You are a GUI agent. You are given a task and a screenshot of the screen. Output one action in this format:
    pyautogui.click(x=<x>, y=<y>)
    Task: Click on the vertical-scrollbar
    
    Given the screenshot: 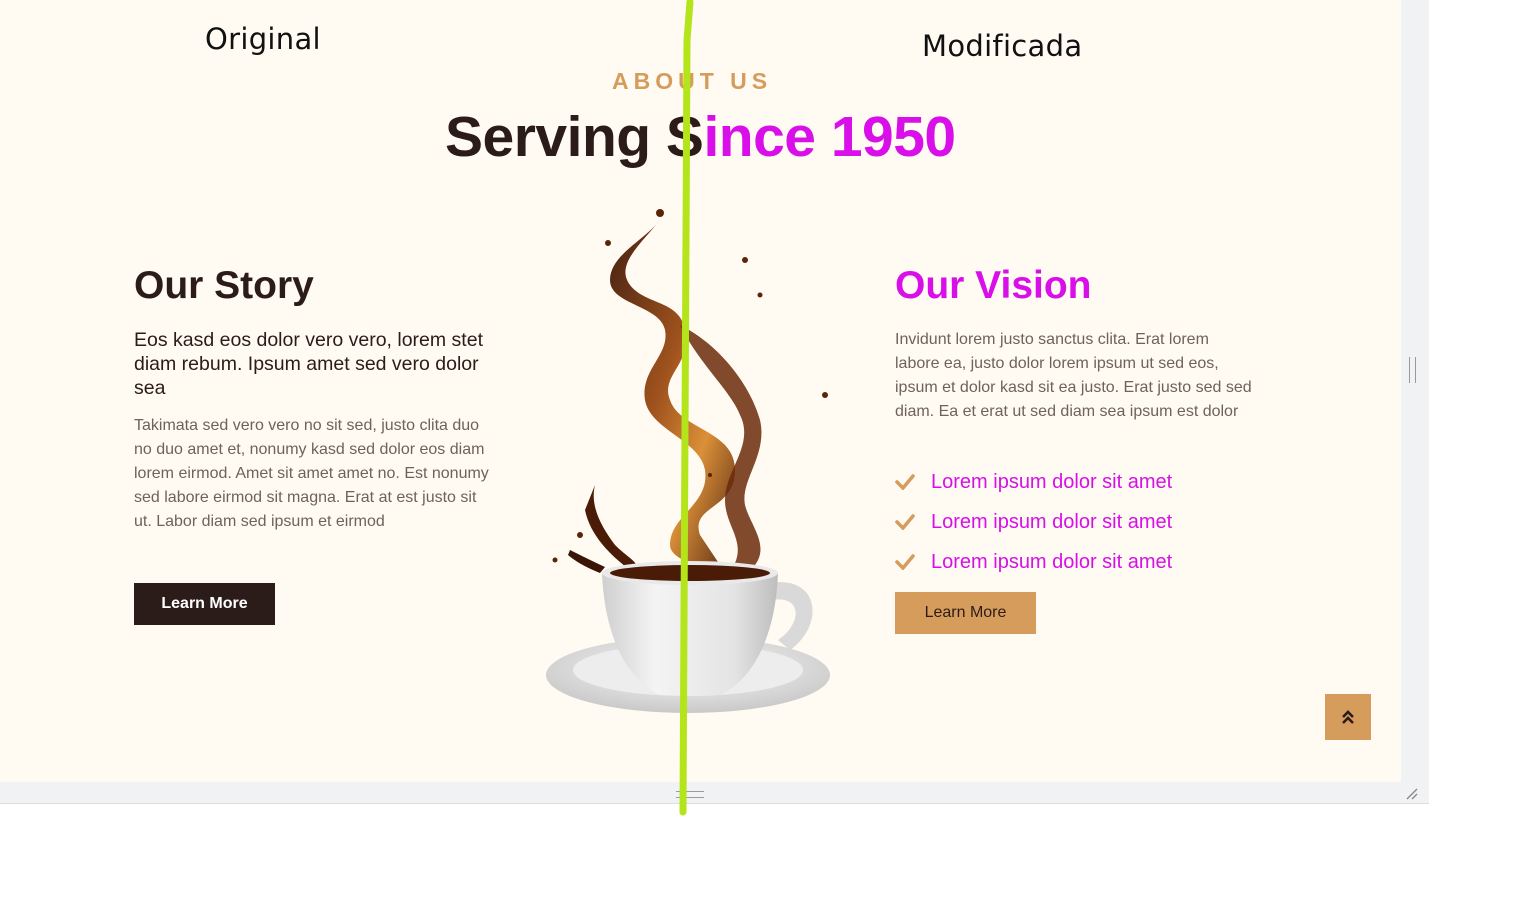 What is the action you would take?
    pyautogui.click(x=1415, y=400)
    